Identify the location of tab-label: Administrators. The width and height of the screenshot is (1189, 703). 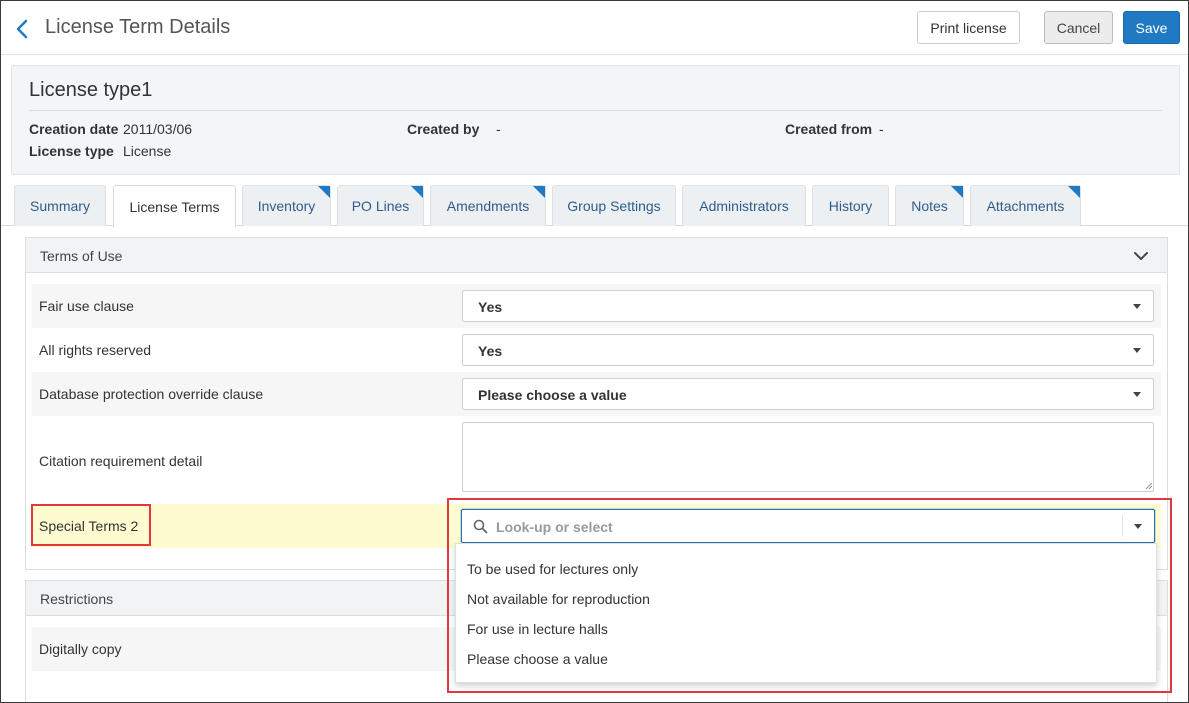
(744, 206).